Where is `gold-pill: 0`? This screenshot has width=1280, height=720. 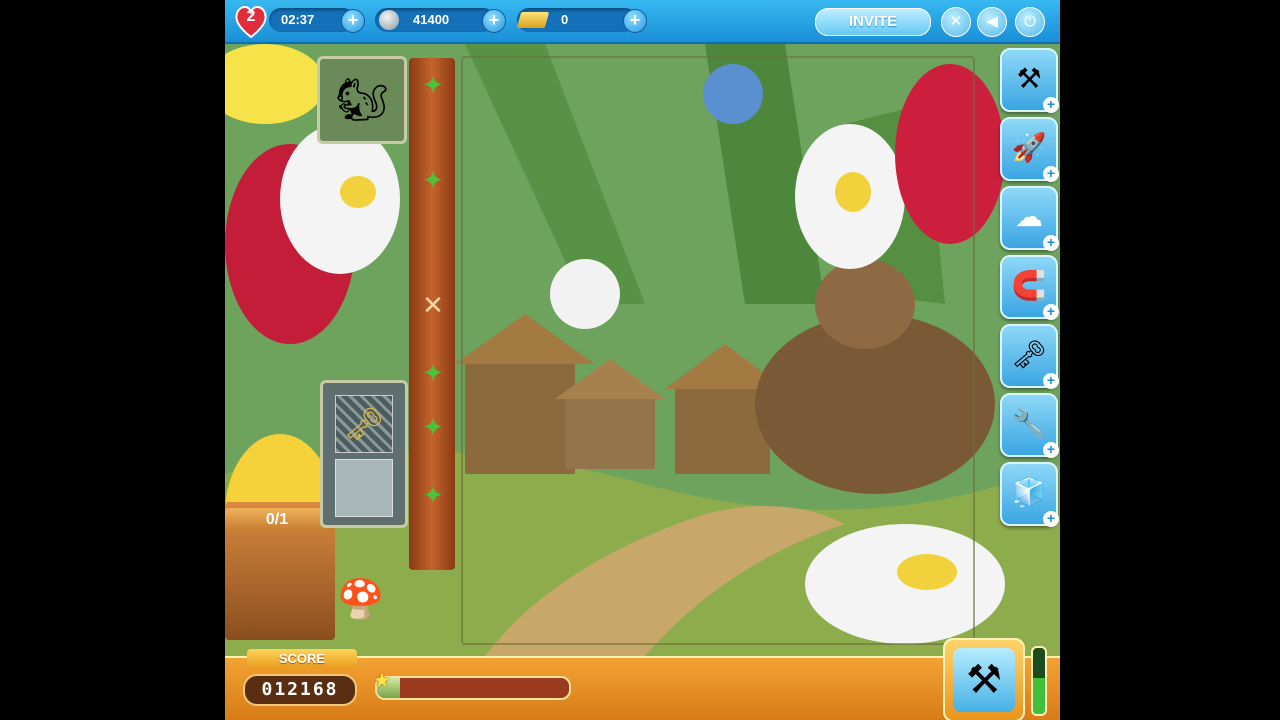 gold-pill: 0 is located at coordinates (576, 20).